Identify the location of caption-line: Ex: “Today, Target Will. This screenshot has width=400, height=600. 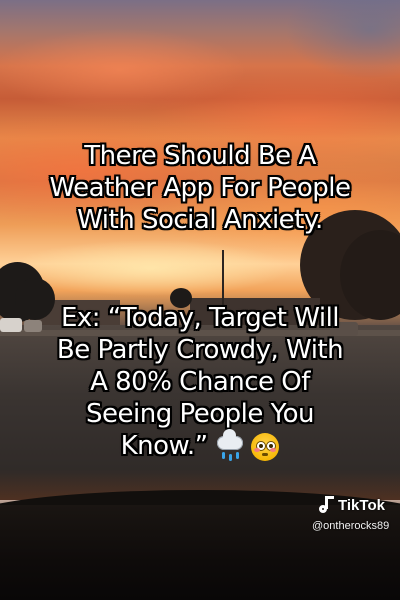
(200, 318).